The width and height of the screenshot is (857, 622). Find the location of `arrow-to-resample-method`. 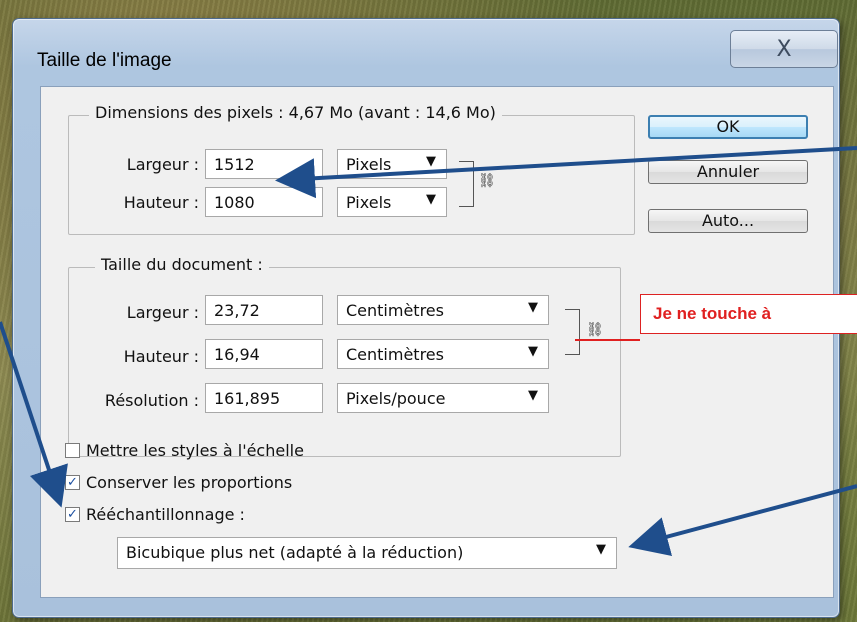

arrow-to-resample-method is located at coordinates (742, 520).